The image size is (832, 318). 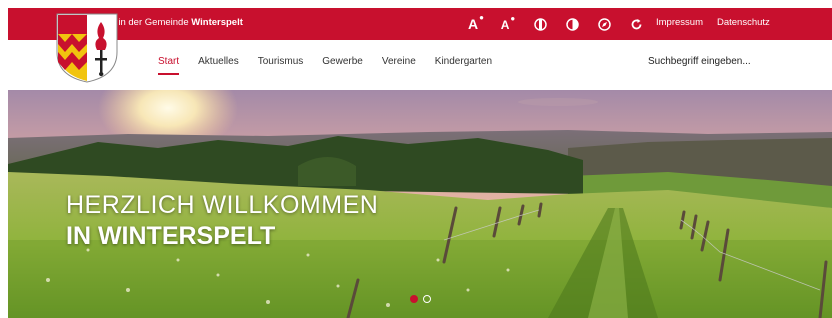 What do you see at coordinates (743, 22) in the screenshot?
I see `datenschutz-link: Datenschutz` at bounding box center [743, 22].